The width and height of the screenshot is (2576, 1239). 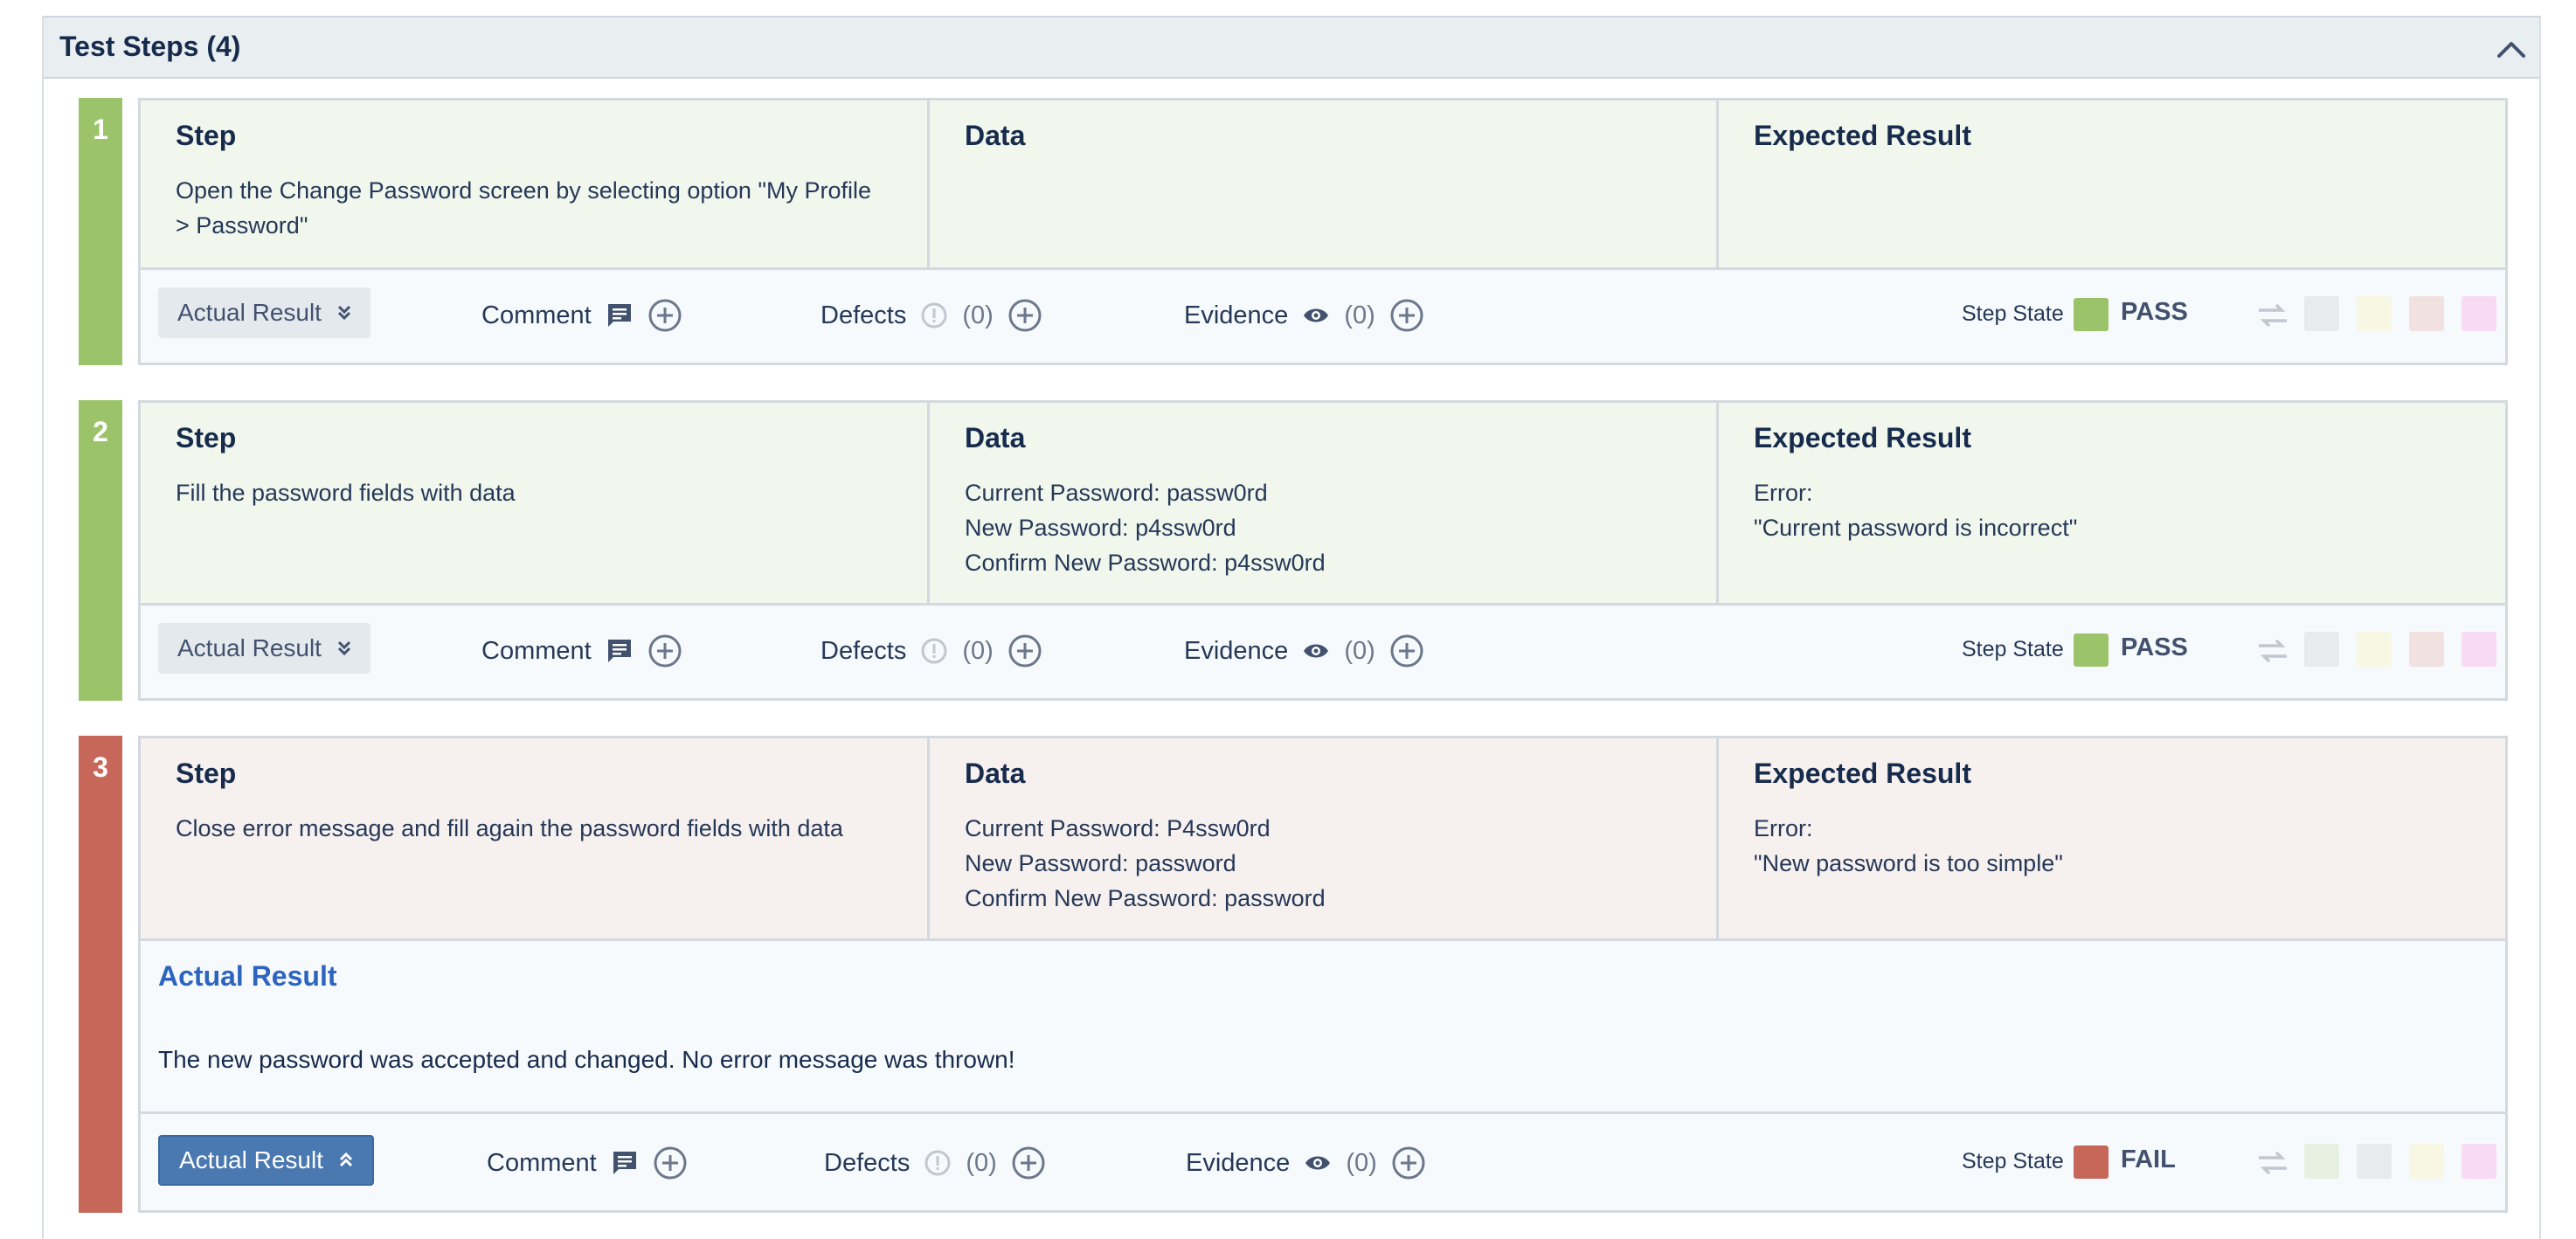 I want to click on step-number: 2, so click(x=100, y=431).